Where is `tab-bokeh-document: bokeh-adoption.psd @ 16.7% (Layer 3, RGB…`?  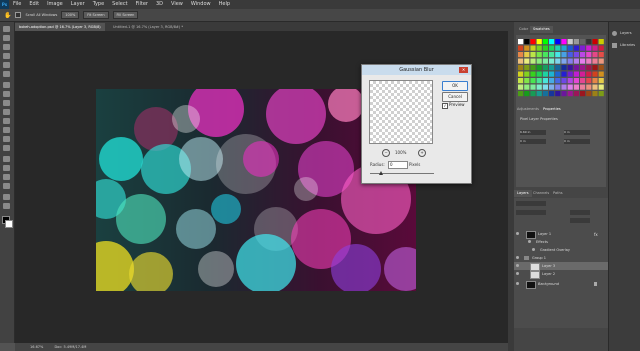
tab-bokeh-document: bokeh-adoption.psd @ 16.7% (Layer 3, RGB… is located at coordinates (60, 30).